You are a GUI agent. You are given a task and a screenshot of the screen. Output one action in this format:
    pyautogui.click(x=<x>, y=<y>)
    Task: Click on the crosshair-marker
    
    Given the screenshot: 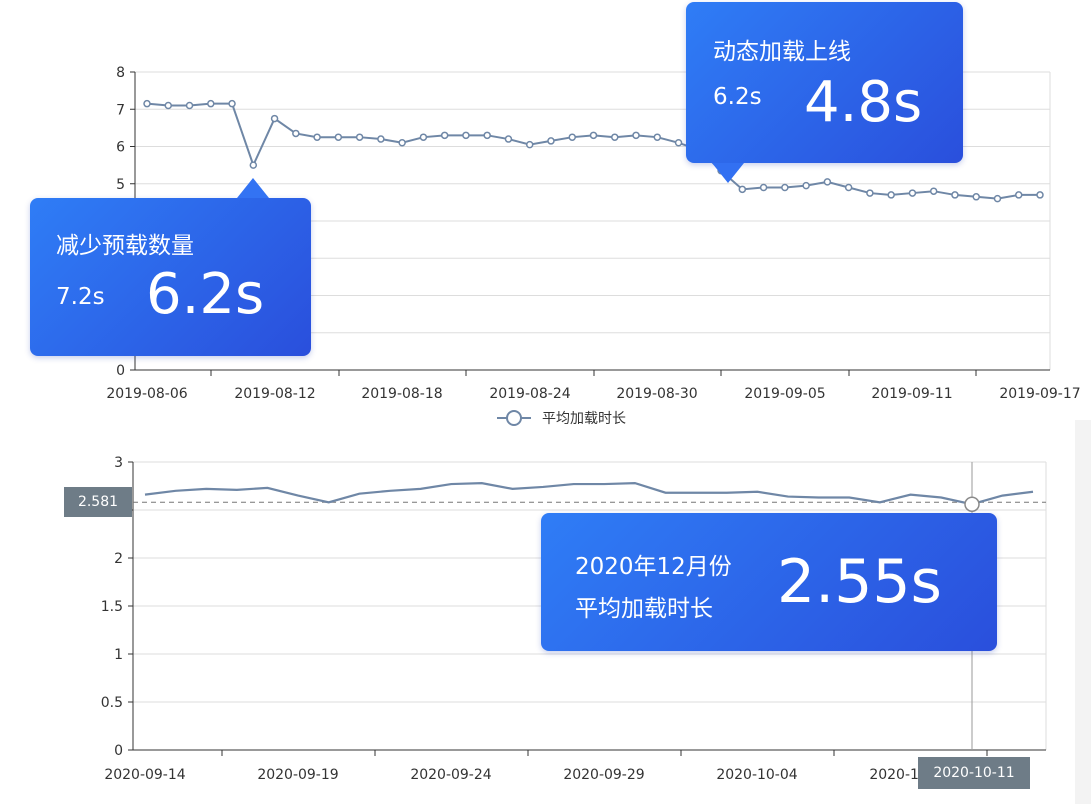 What is the action you would take?
    pyautogui.click(x=972, y=504)
    